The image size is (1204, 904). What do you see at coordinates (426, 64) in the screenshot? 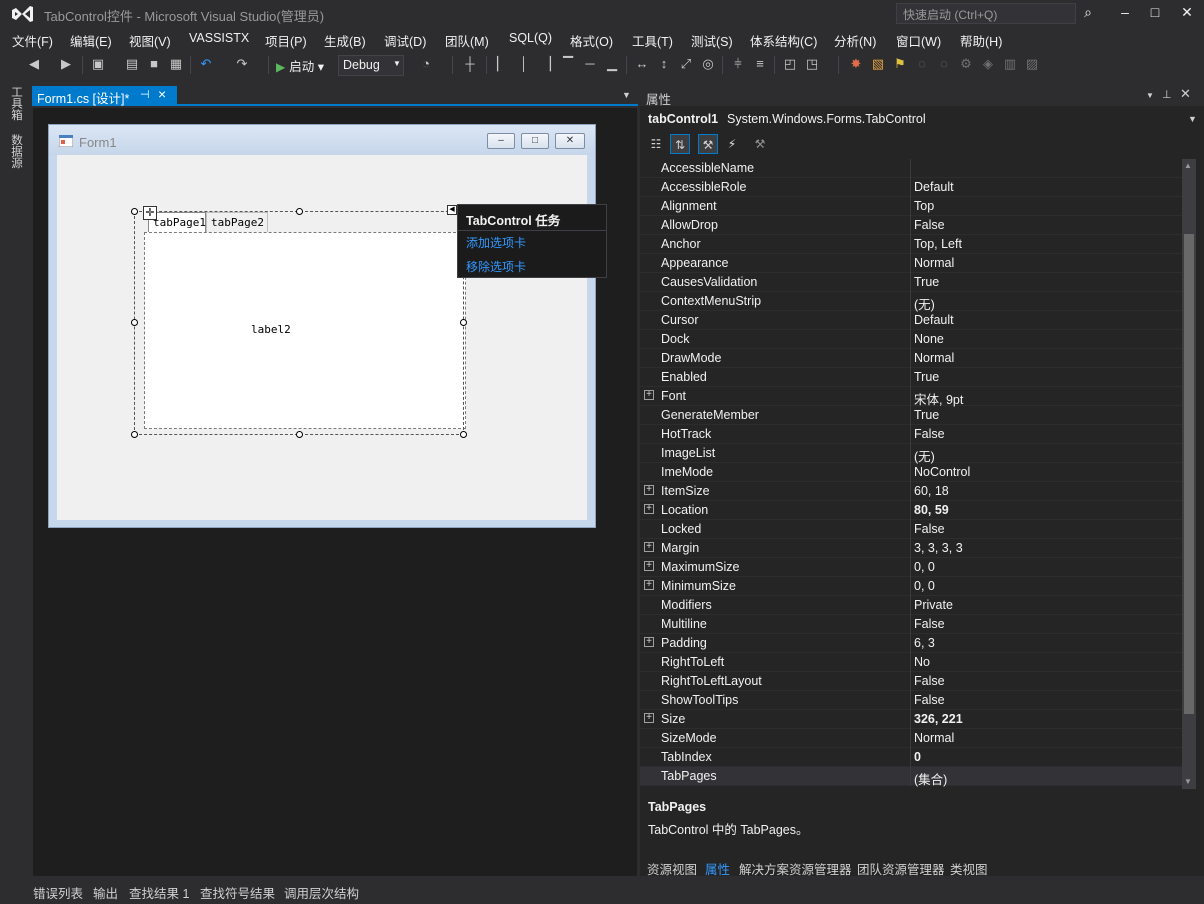
I see `find-icon: ◔` at bounding box center [426, 64].